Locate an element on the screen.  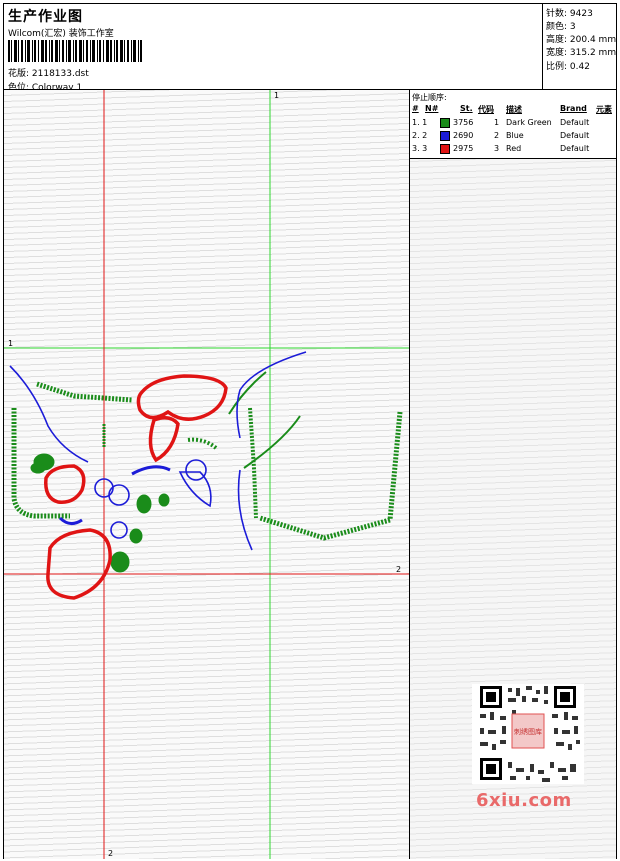
color-swatch-red is located at coordinates (445, 149).